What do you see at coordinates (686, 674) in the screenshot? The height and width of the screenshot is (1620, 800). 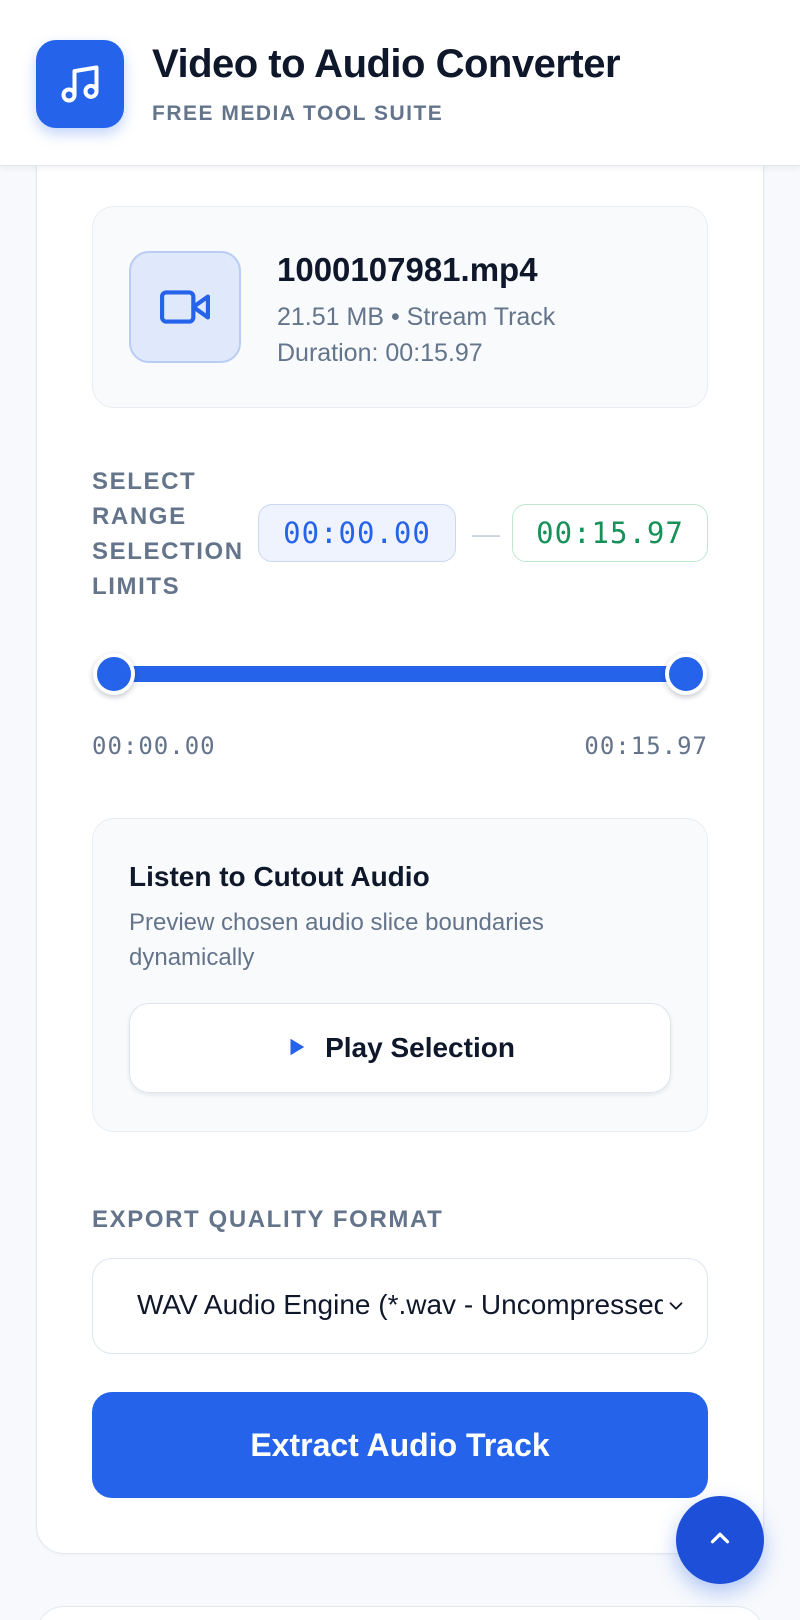 I see `slider-end-handle` at bounding box center [686, 674].